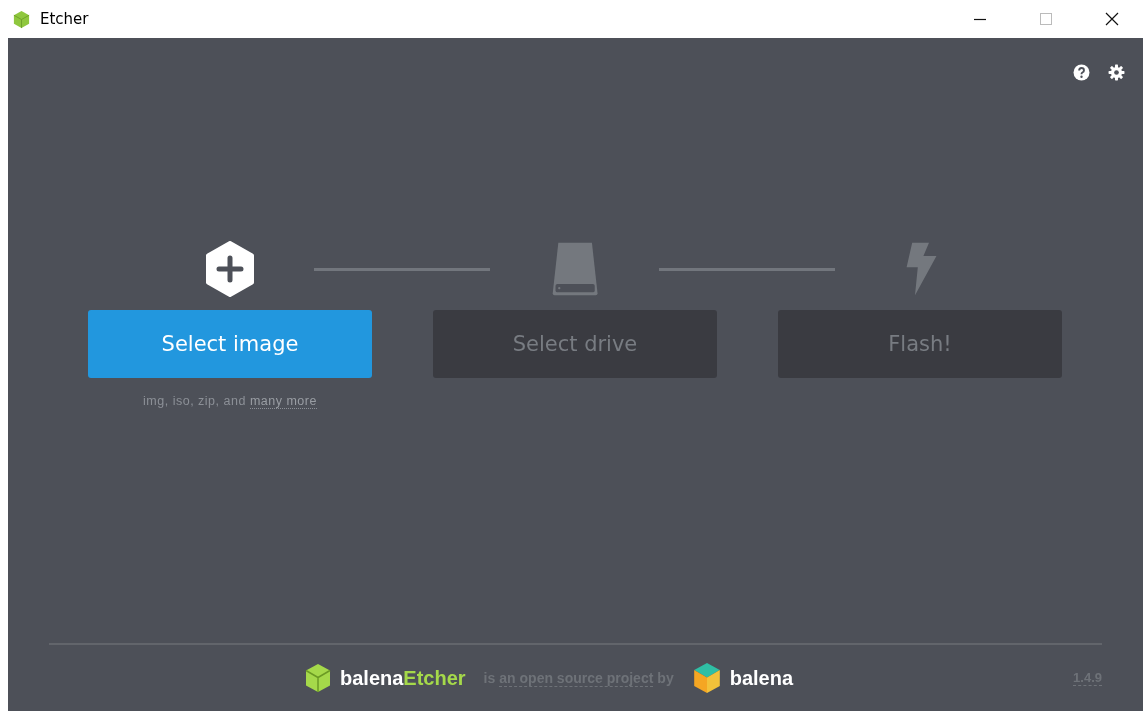 Image resolution: width=1143 pixels, height=711 pixels. Describe the element at coordinates (1081, 72) in the screenshot. I see `help-icon` at that location.